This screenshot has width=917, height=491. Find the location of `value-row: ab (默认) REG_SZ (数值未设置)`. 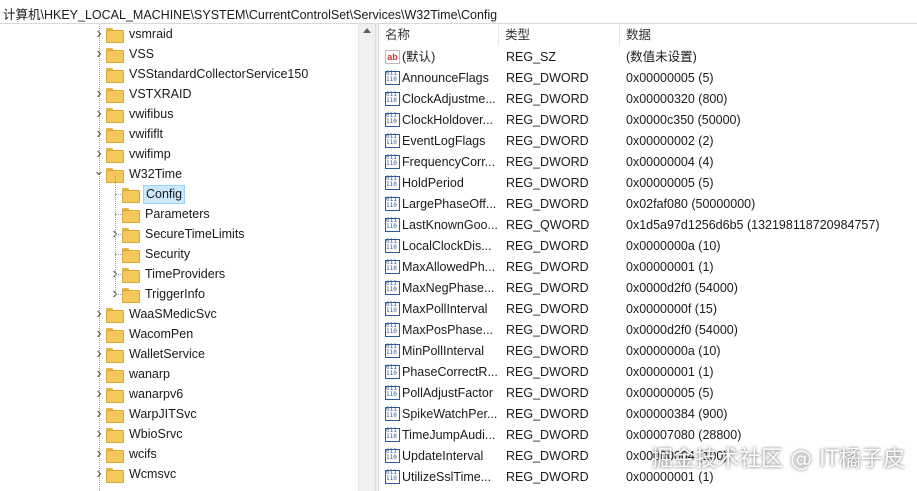

value-row: ab (默认) REG_SZ (数值未设置) is located at coordinates (648, 57).